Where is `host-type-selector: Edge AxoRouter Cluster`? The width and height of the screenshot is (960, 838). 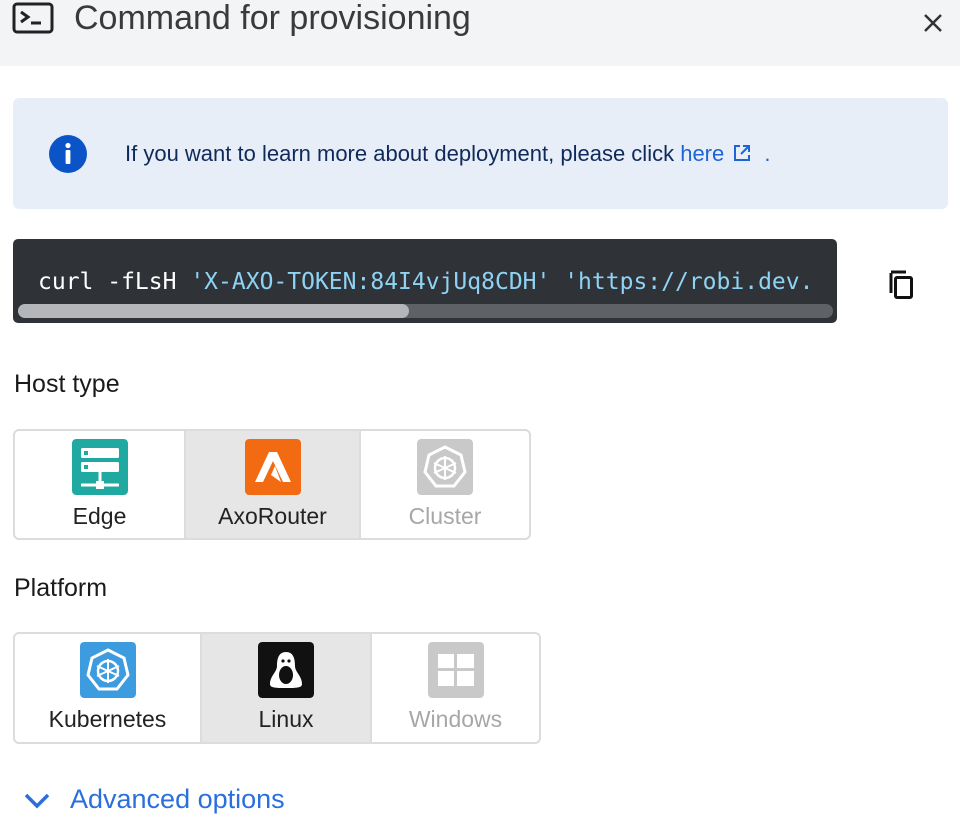 host-type-selector: Edge AxoRouter Cluster is located at coordinates (272, 484).